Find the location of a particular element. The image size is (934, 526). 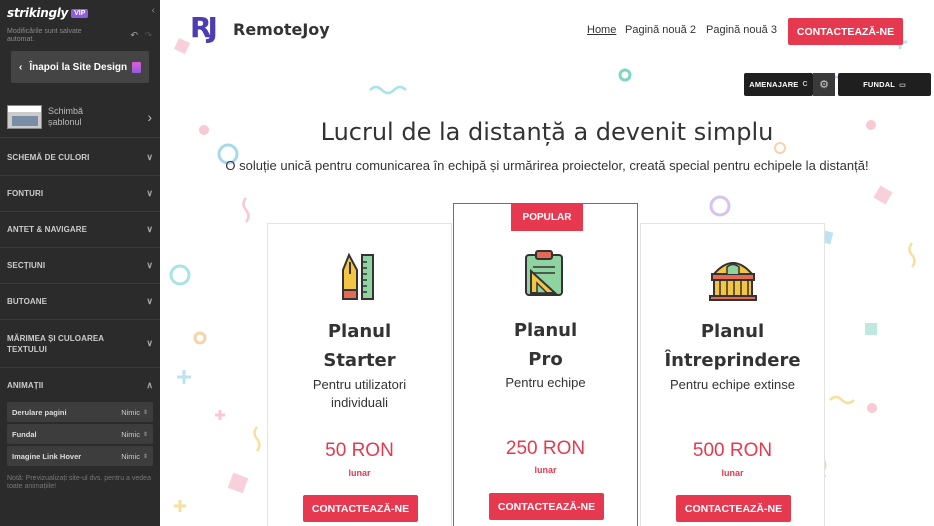

sidebar-item-label: ANIMAȚII is located at coordinates (25, 385).